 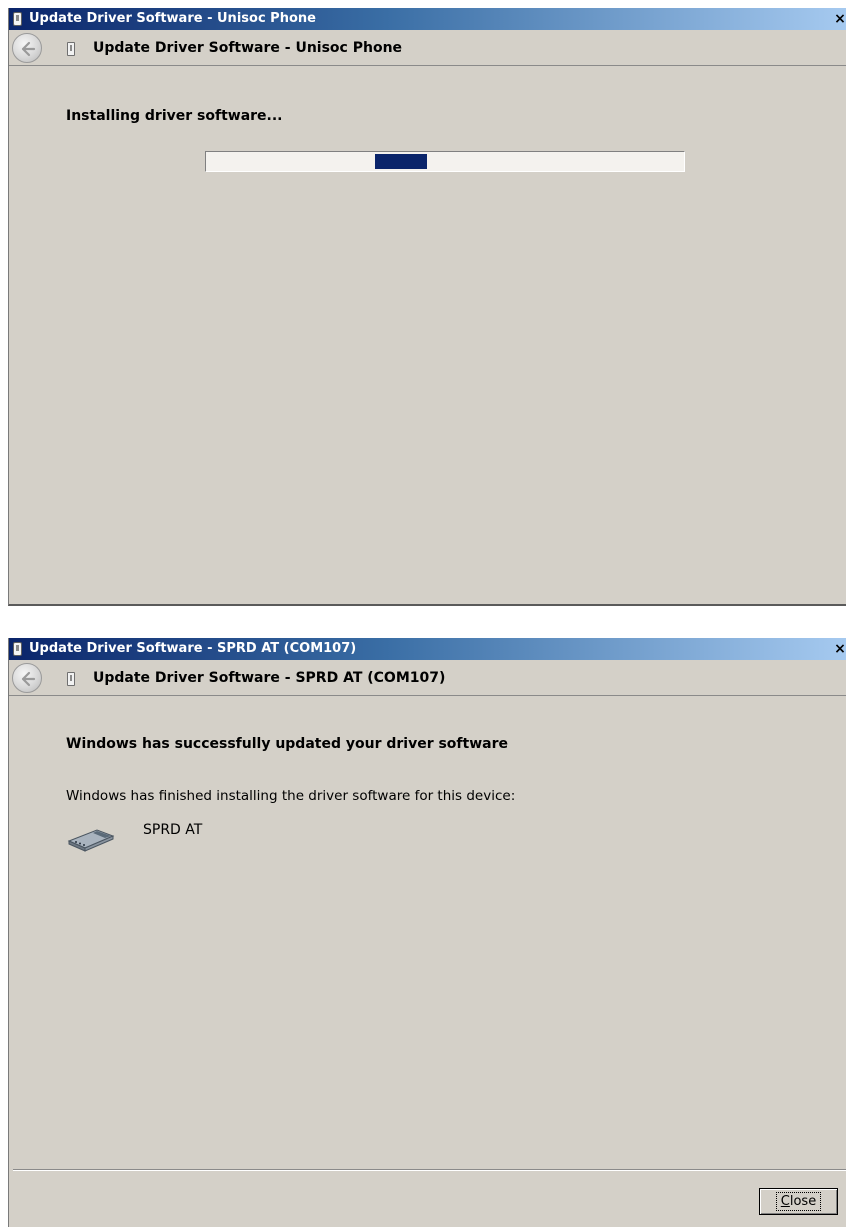 What do you see at coordinates (173, 830) in the screenshot?
I see `device-name: SPRD AT` at bounding box center [173, 830].